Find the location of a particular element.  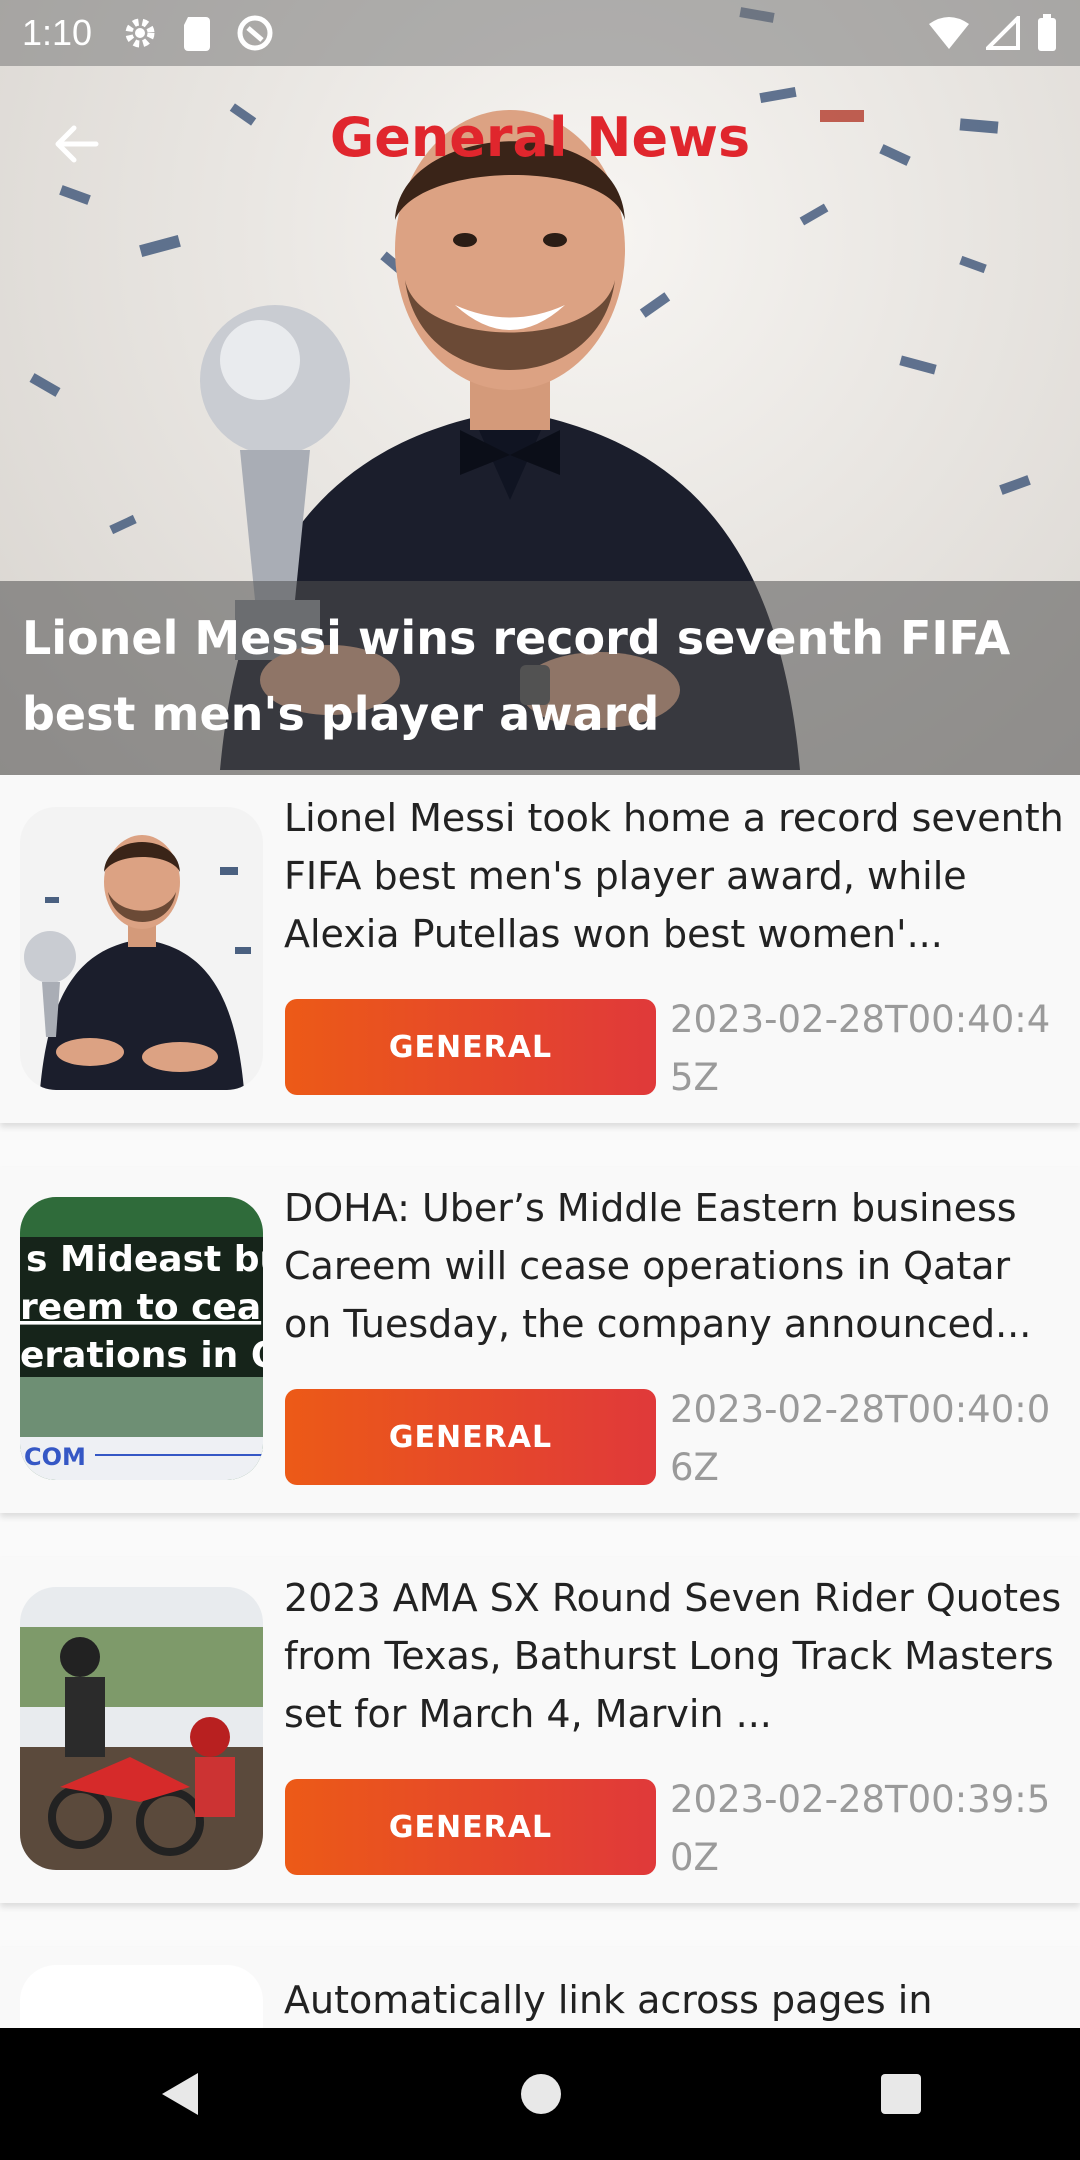

thumb-text-line-1: s Mideast bu is located at coordinates (144, 1259).